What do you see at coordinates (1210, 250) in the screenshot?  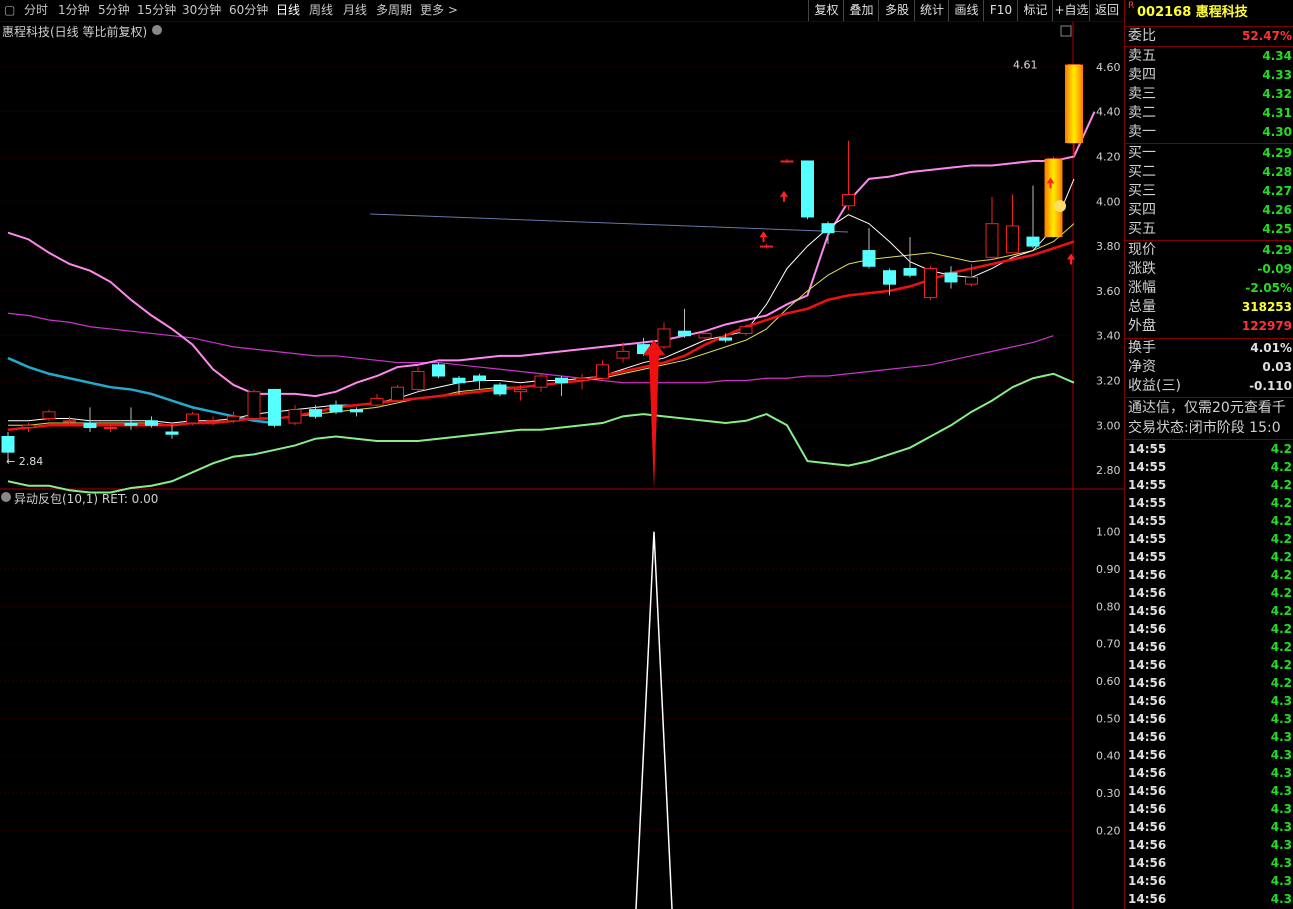 I see `stat-row: 现价 4.29` at bounding box center [1210, 250].